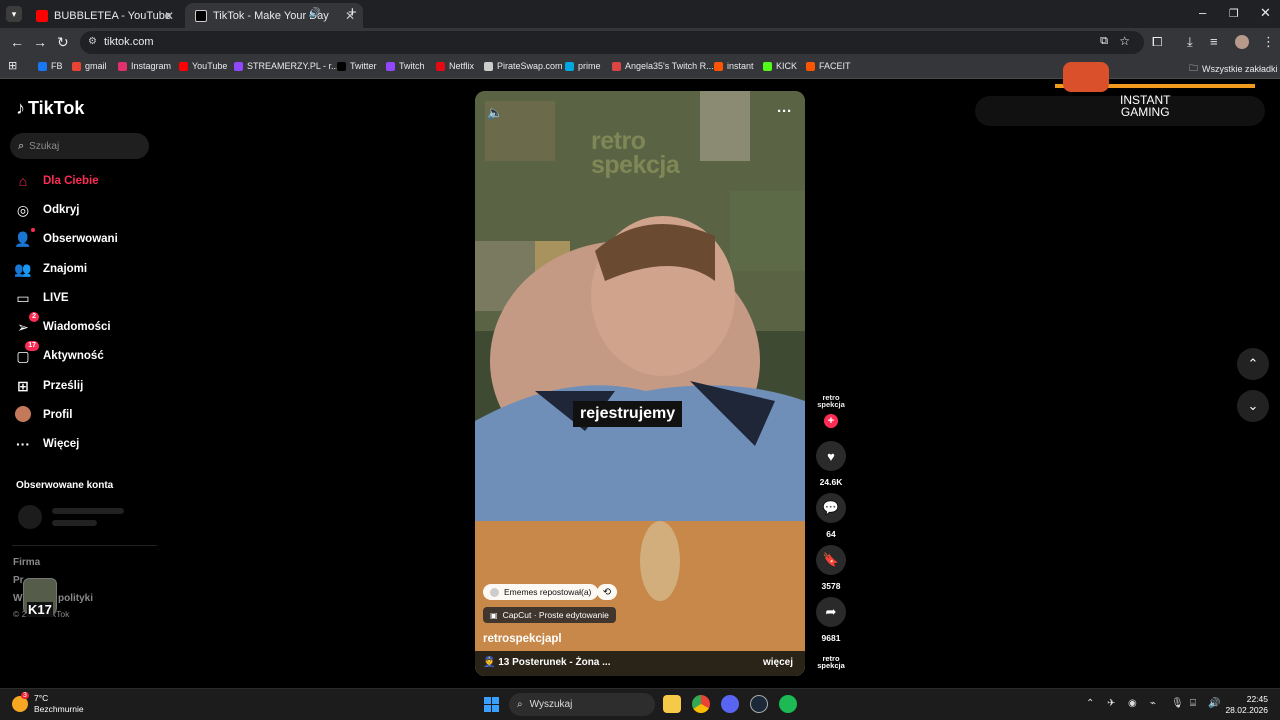  Describe the element at coordinates (784, 111) in the screenshot. I see `video-more-options-icon: ···` at that location.